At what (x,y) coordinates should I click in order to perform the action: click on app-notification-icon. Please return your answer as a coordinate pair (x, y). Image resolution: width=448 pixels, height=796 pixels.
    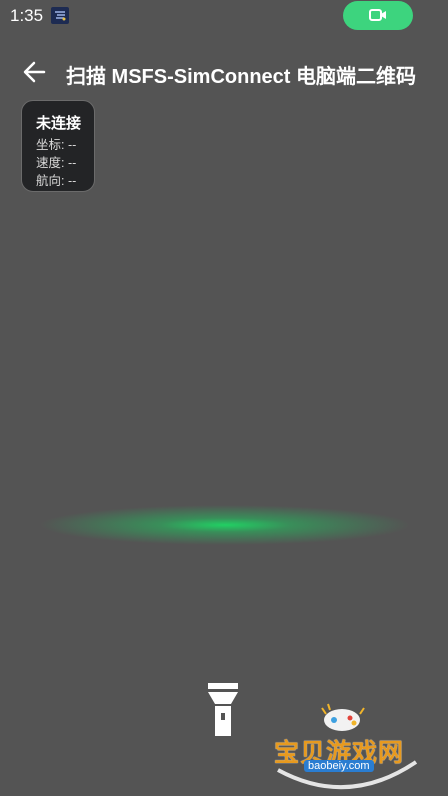
    Looking at the image, I should click on (60, 15).